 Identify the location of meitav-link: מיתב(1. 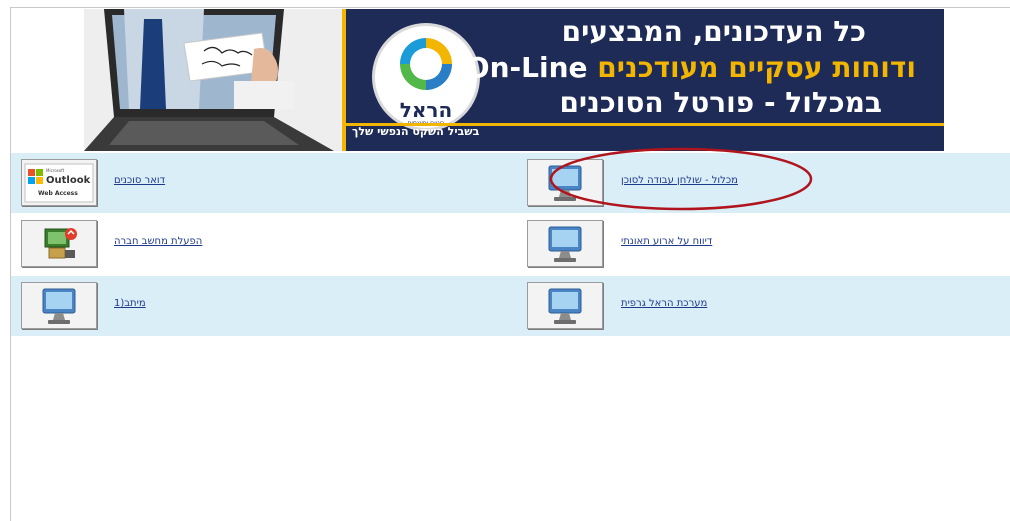
(130, 303).